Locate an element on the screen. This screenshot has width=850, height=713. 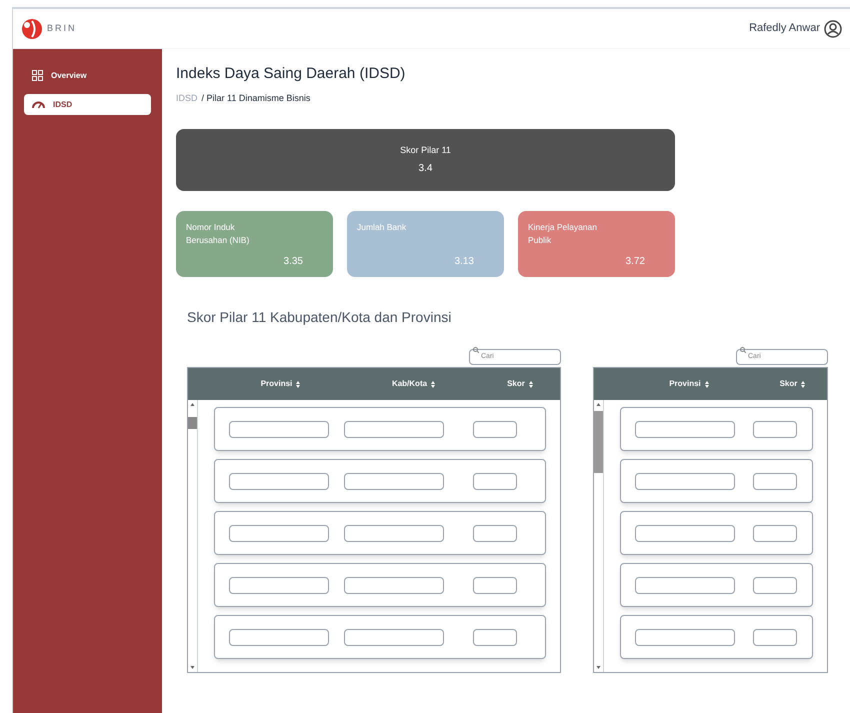
breadcrumb-current: / Pilar 11 Dinamisme Bisnis is located at coordinates (256, 98).